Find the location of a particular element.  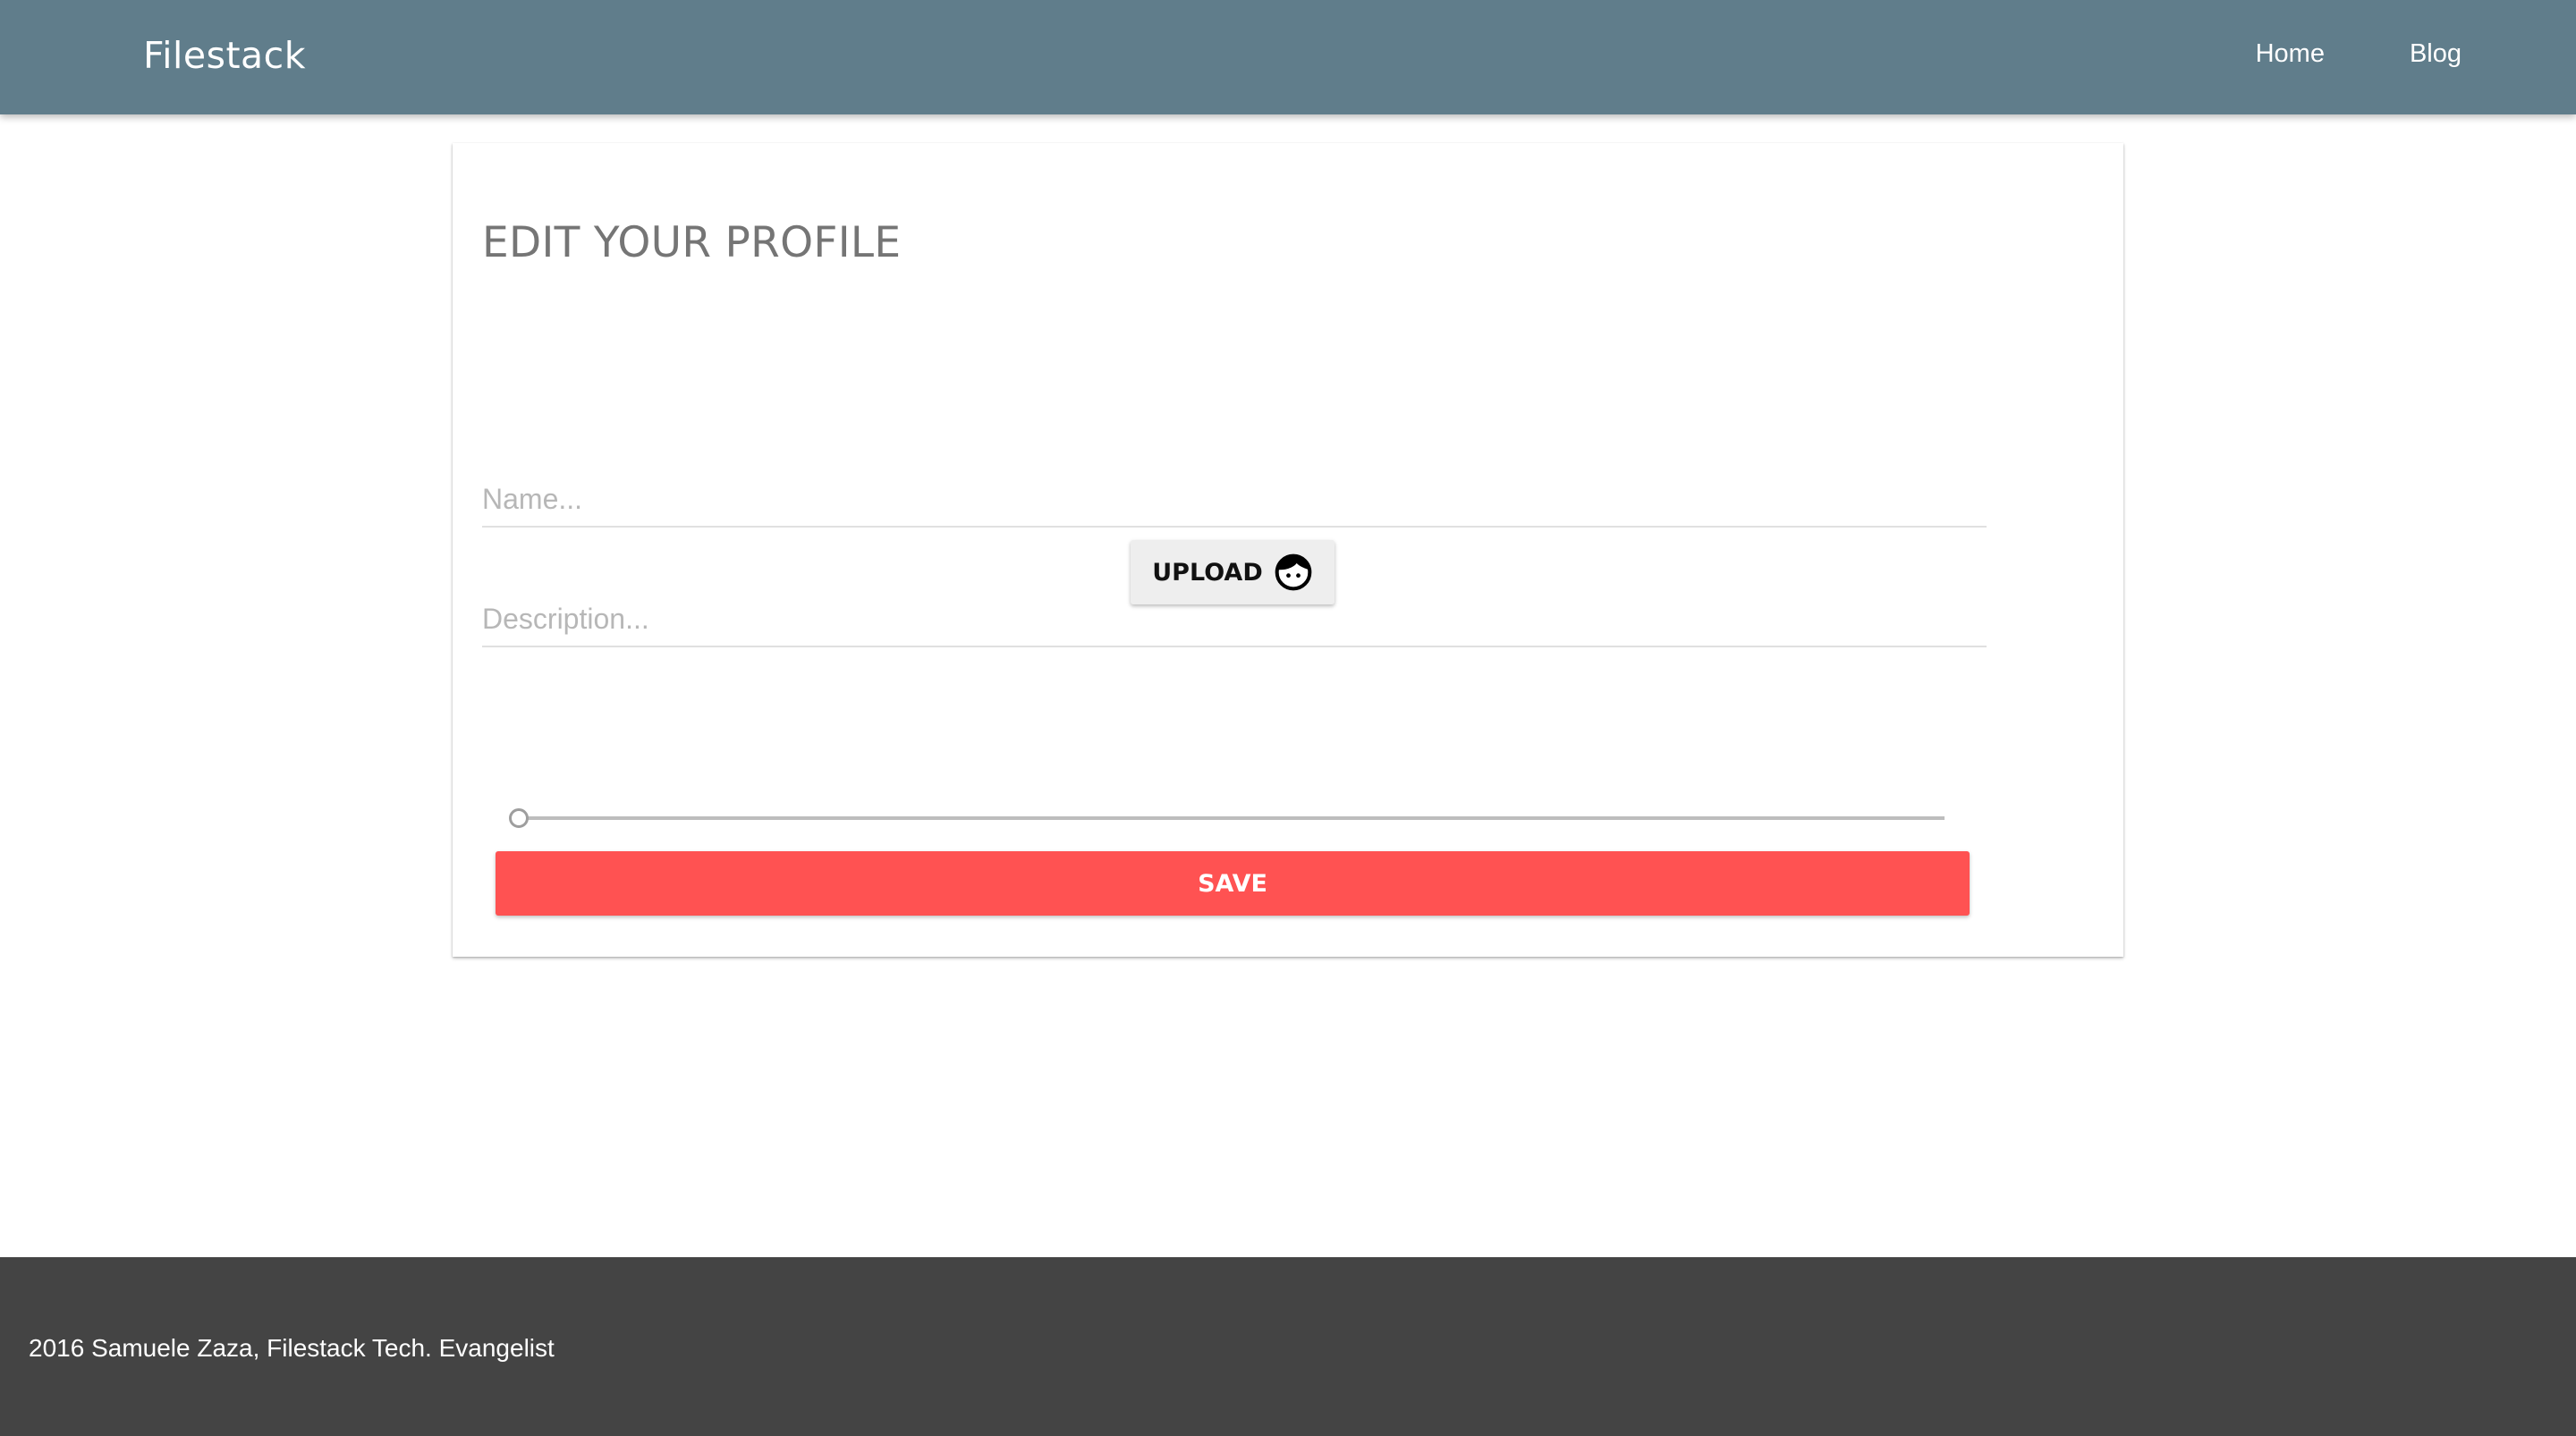

page-title: EDIT YOUR PROFILE is located at coordinates (692, 243).